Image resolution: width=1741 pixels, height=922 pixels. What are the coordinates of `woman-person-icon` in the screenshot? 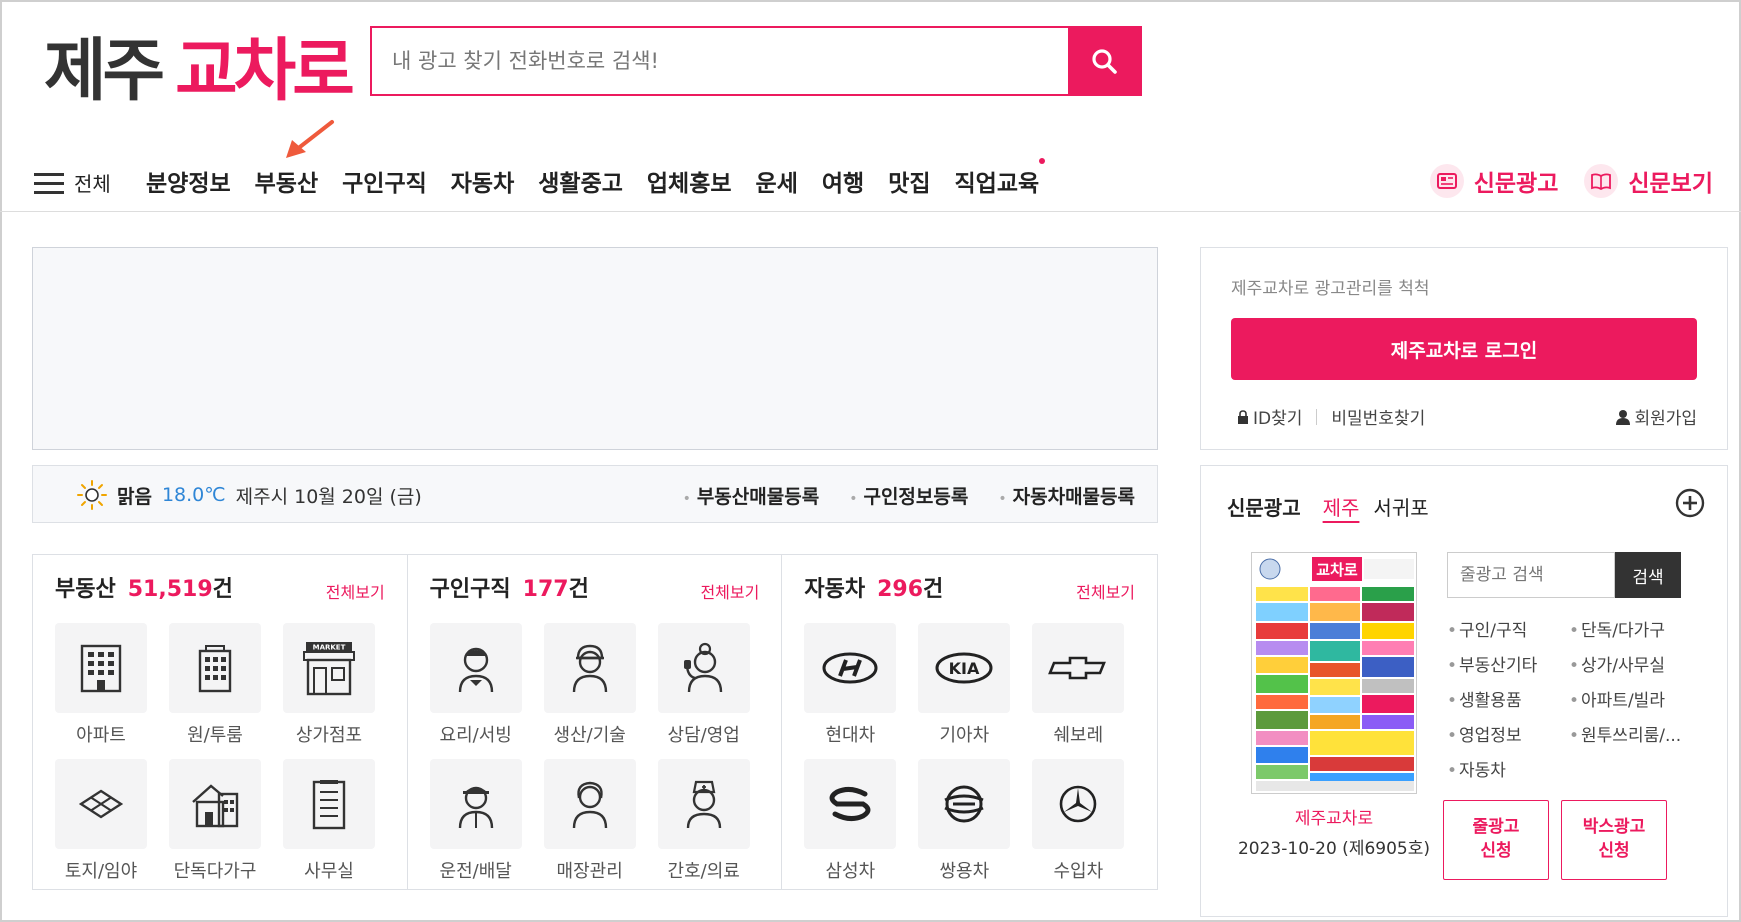 It's located at (589, 805).